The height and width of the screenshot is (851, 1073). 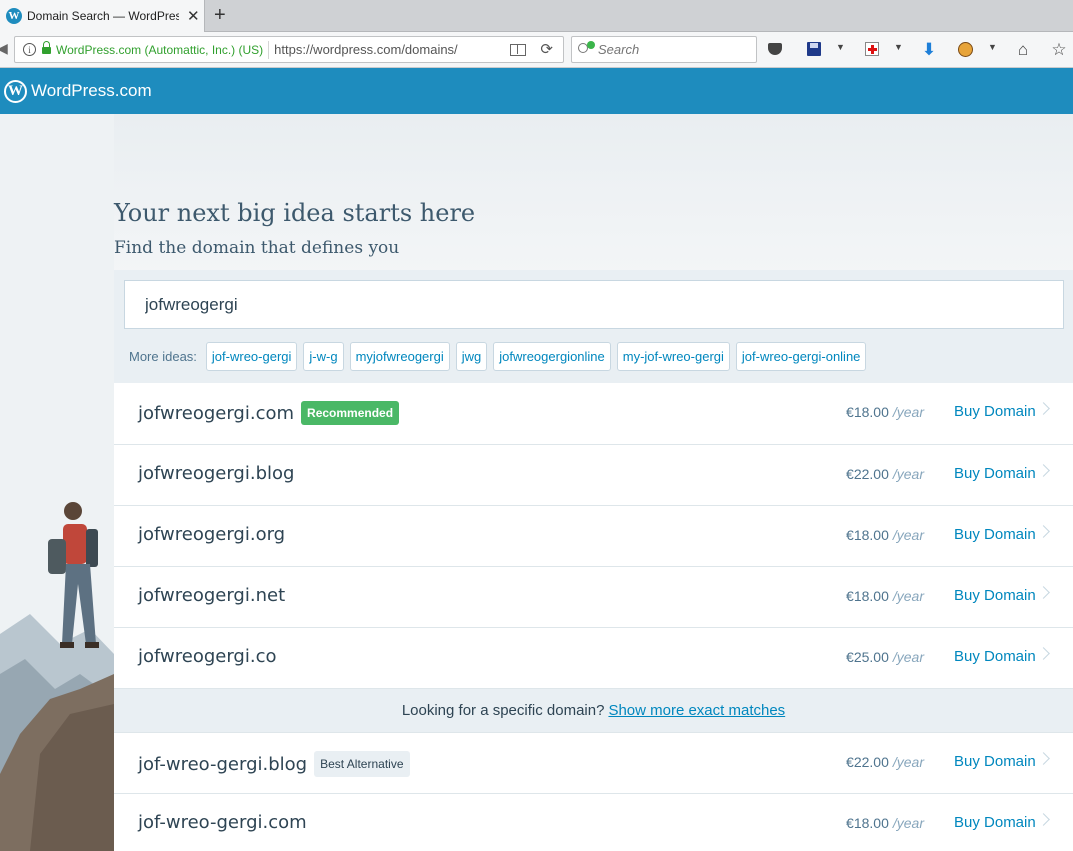 What do you see at coordinates (673, 49) in the screenshot?
I see `browser-search-input` at bounding box center [673, 49].